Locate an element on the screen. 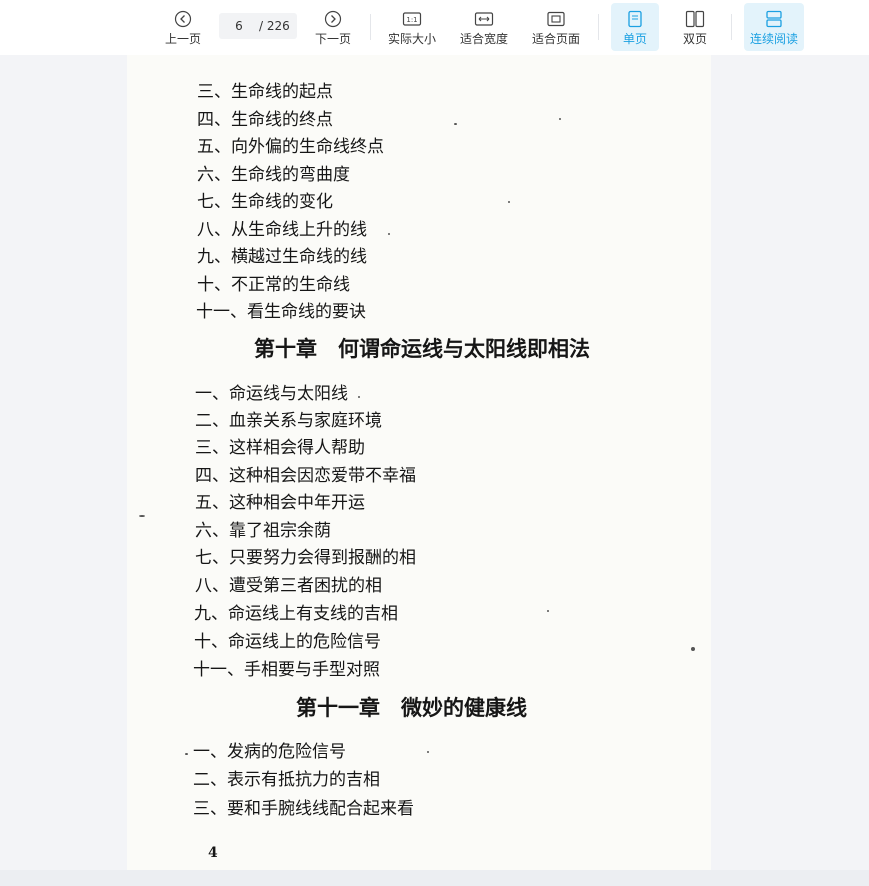 Image resolution: width=869 pixels, height=886 pixels. single-page-button: 单页 is located at coordinates (635, 27).